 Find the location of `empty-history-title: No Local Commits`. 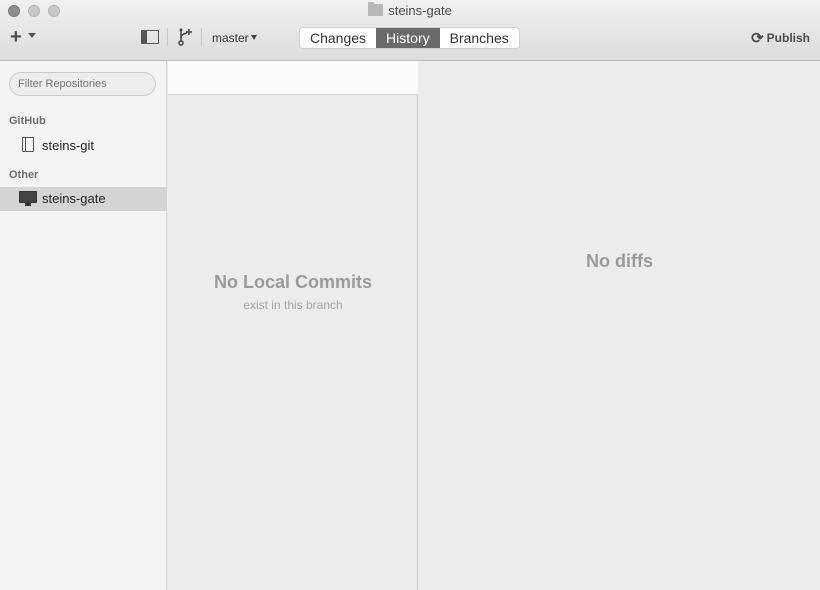

empty-history-title: No Local Commits is located at coordinates (293, 282).